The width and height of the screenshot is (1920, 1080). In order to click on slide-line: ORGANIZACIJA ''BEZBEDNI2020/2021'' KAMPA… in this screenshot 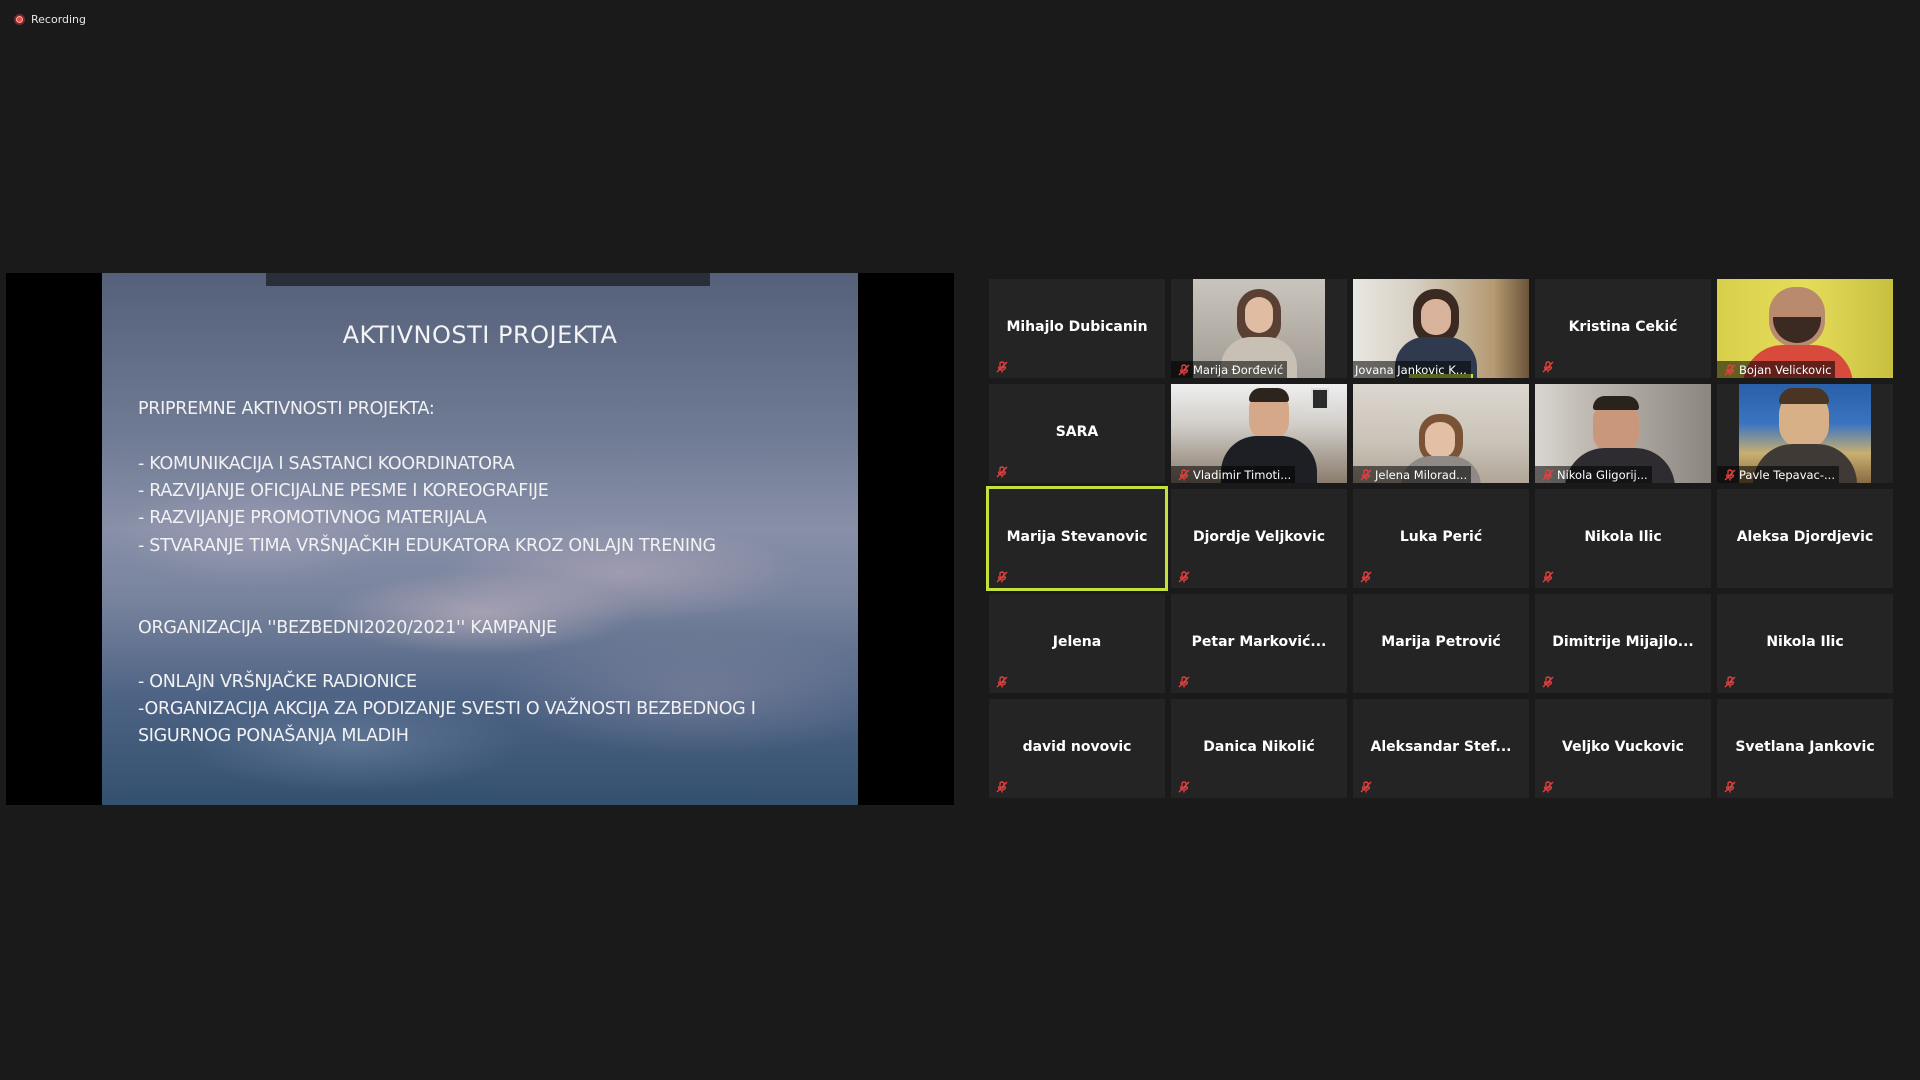, I will do `click(347, 628)`.